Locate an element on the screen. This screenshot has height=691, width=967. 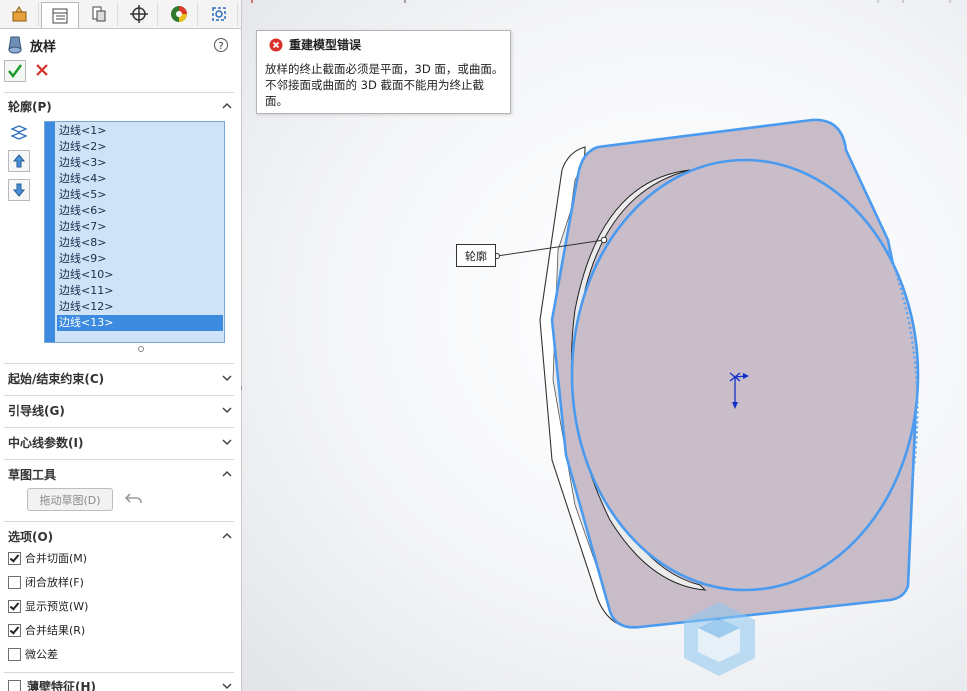
tab-feature-manager is located at coordinates (20, 14).